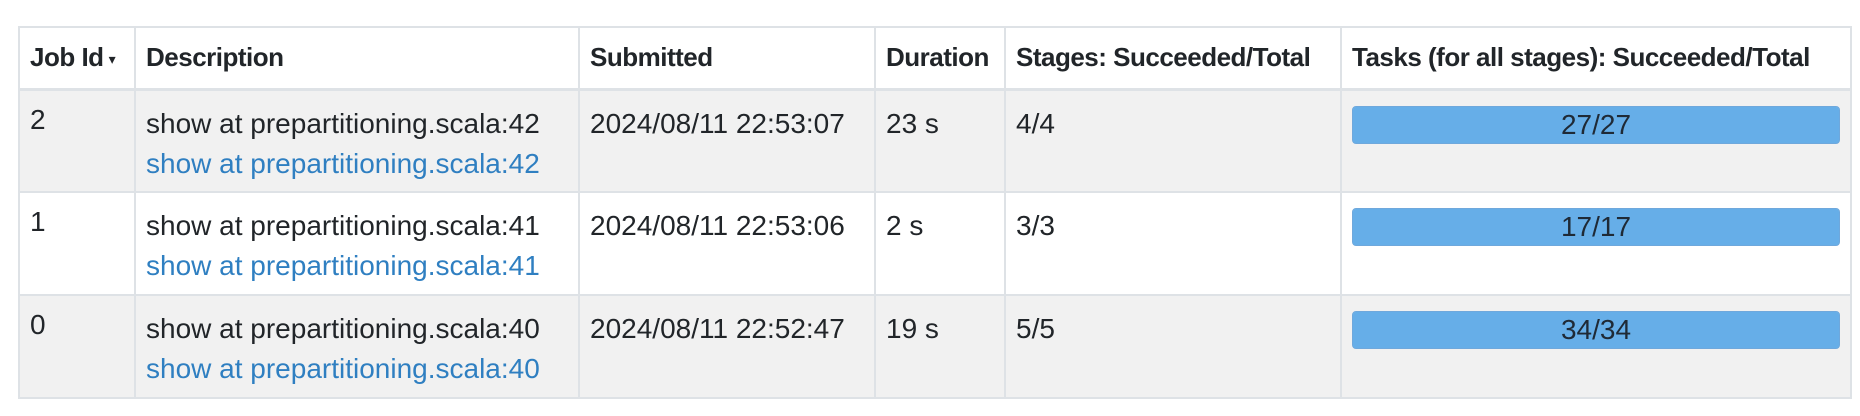  What do you see at coordinates (727, 244) in the screenshot?
I see `submitted-cell: 2024/08/11 22:53:06` at bounding box center [727, 244].